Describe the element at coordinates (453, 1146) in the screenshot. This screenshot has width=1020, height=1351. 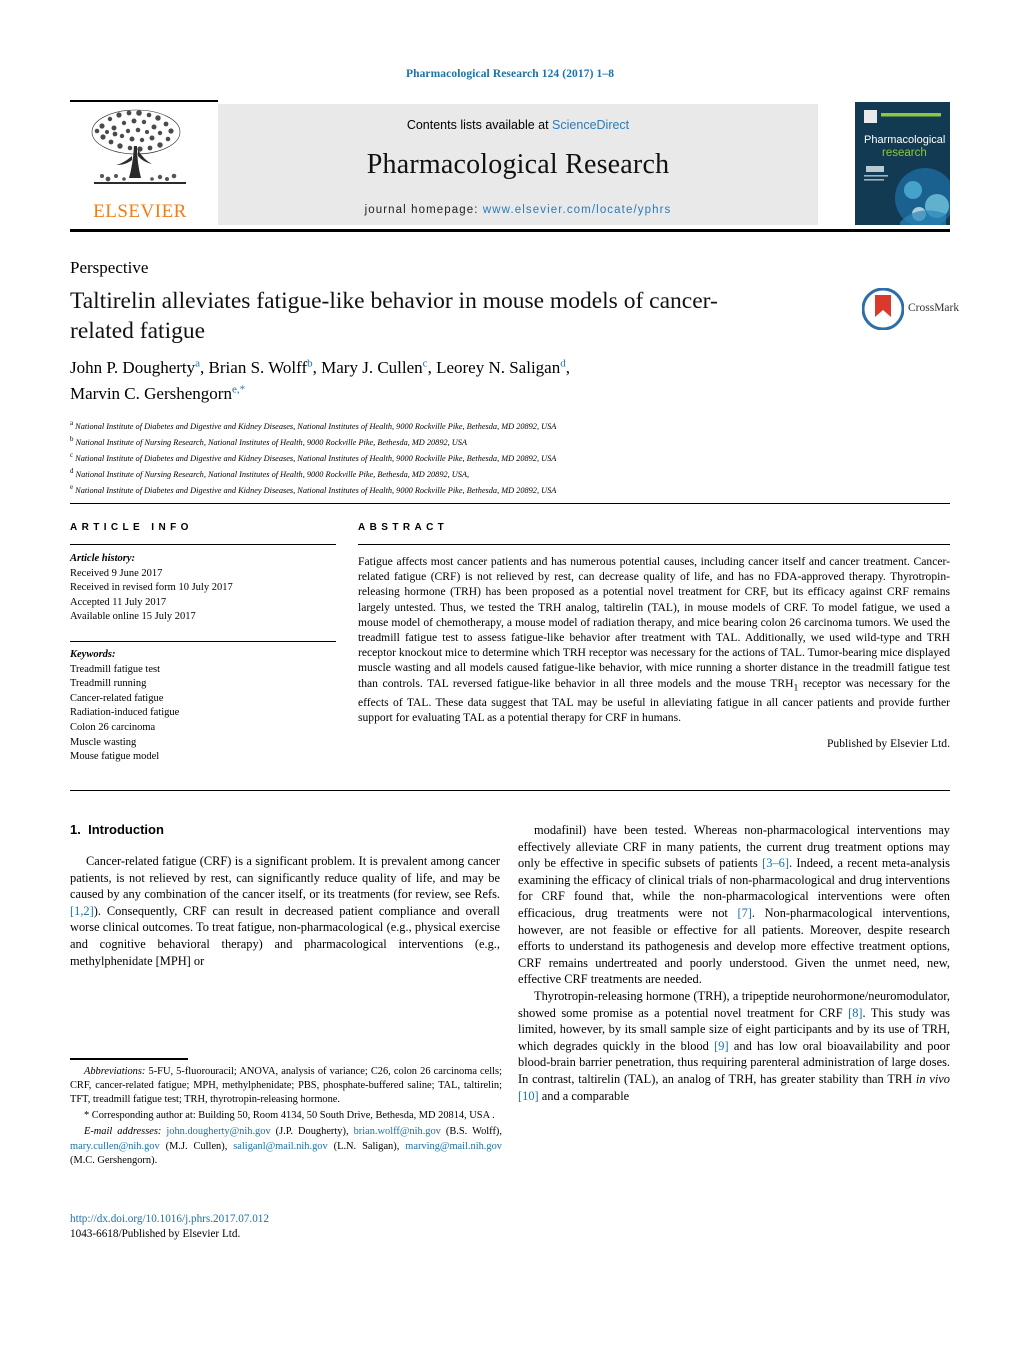
I see `email-link: marving@mail.nih.gov` at that location.